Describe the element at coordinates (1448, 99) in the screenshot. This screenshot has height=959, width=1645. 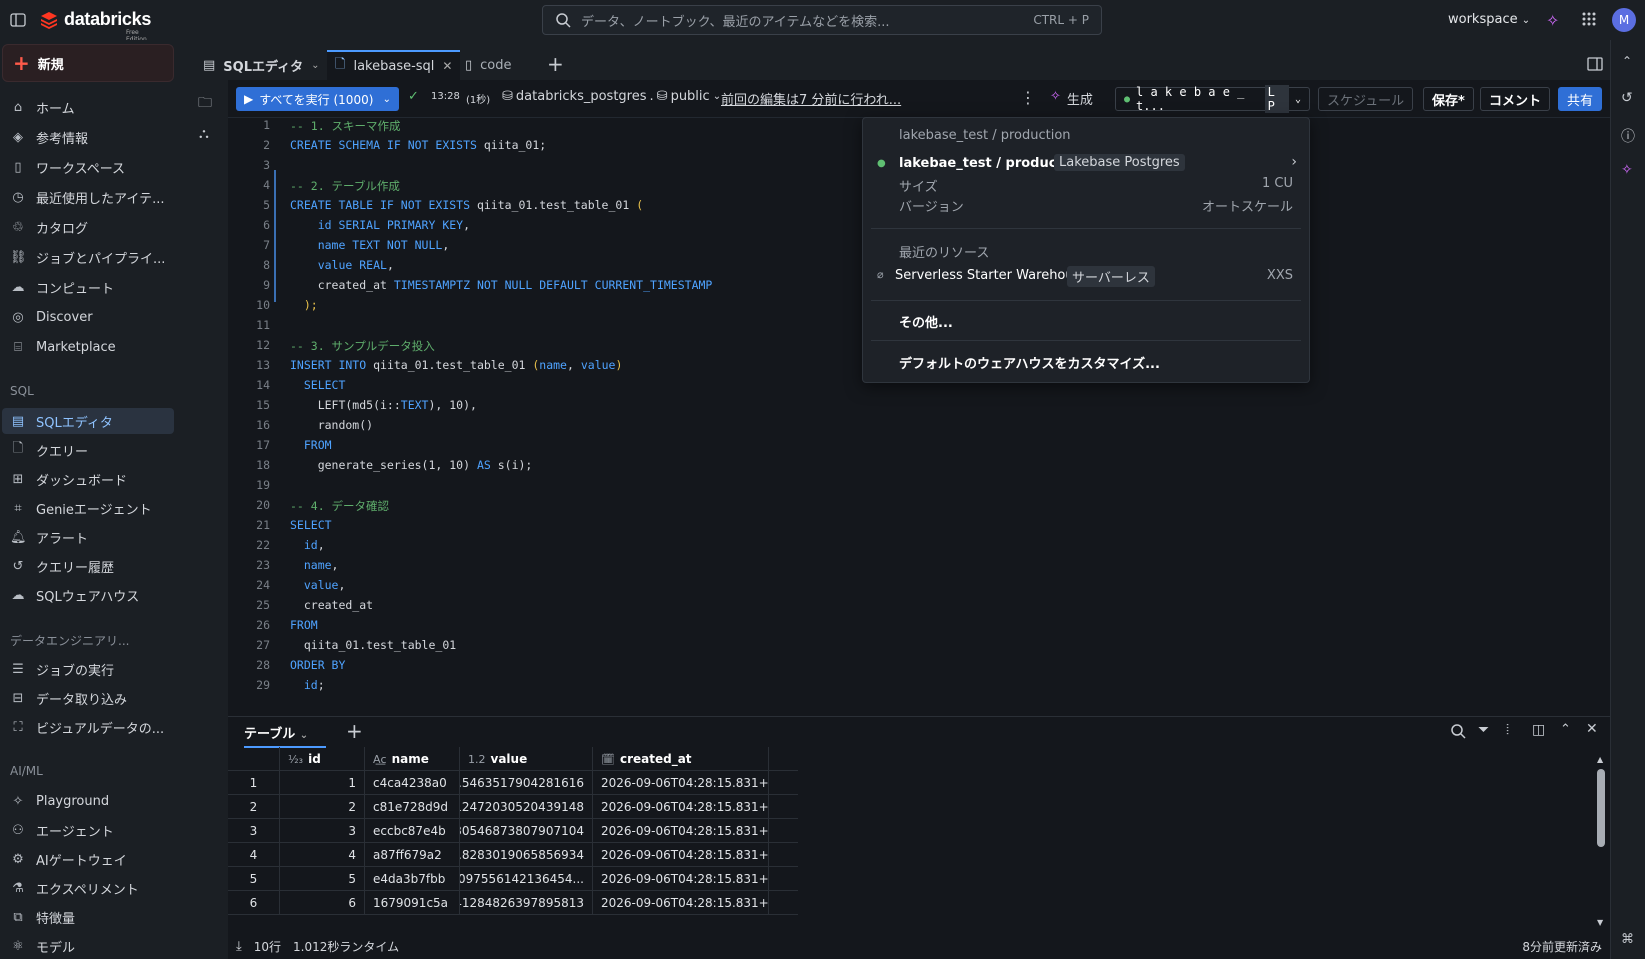
I see `save-button: 保存*` at that location.